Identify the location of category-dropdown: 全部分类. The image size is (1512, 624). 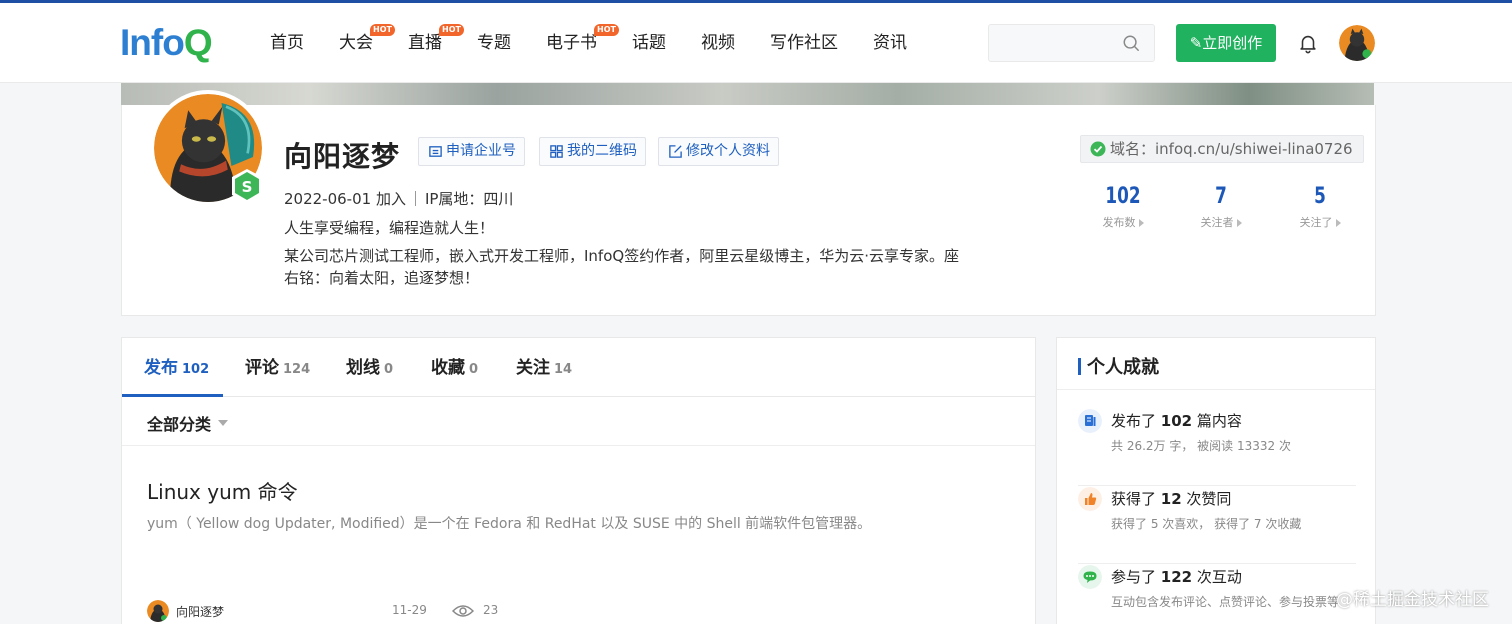
(188, 423).